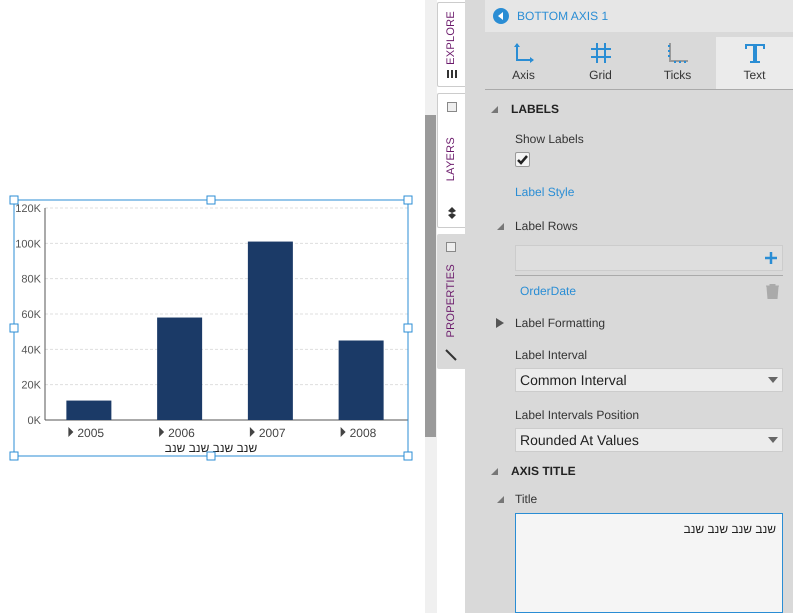 The image size is (793, 613). Describe the element at coordinates (649, 380) in the screenshot. I see `dropdown: Common Interval` at that location.